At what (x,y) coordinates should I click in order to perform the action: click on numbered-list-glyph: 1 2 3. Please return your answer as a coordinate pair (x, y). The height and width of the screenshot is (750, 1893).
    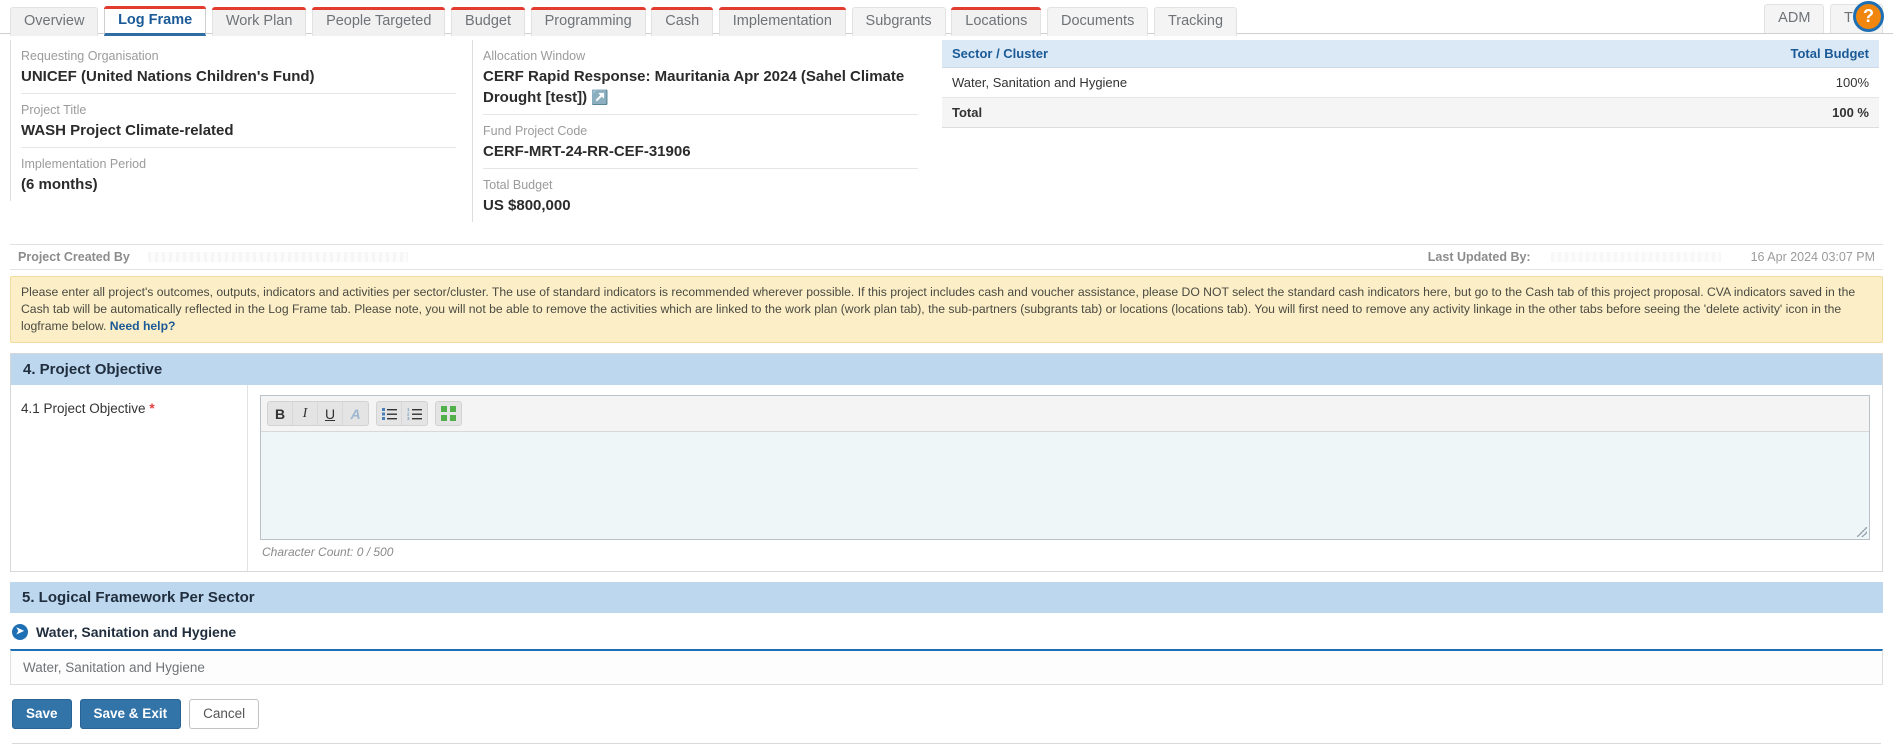
    Looking at the image, I should click on (414, 413).